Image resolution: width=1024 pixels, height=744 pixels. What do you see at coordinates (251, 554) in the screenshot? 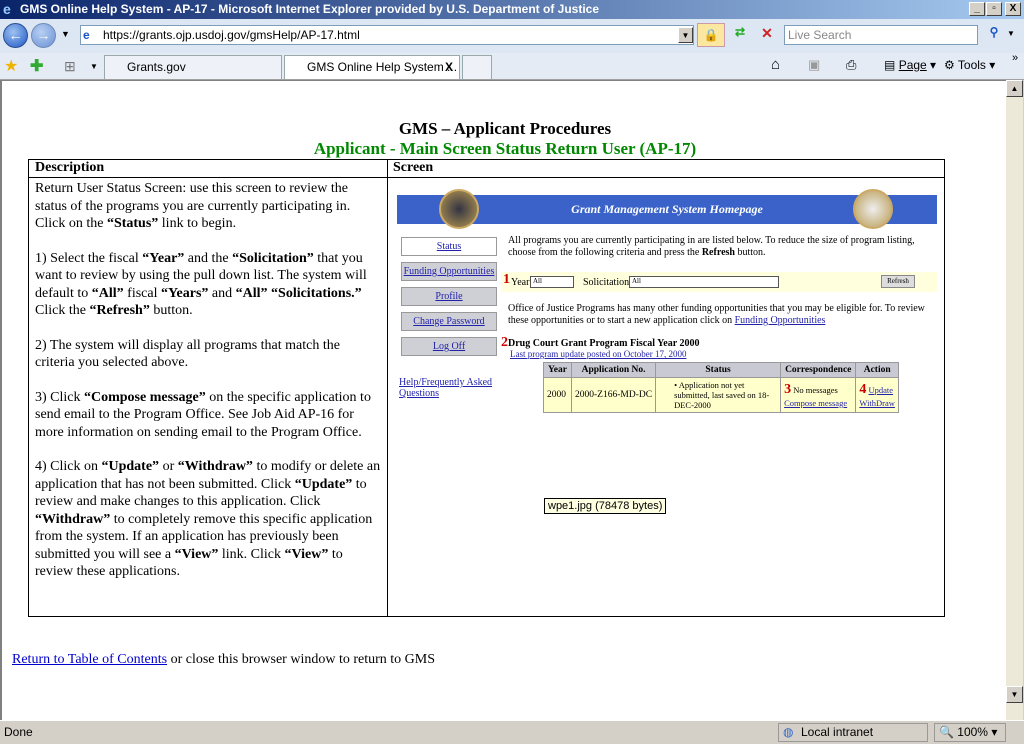
I see `text-run: link. Click` at bounding box center [251, 554].